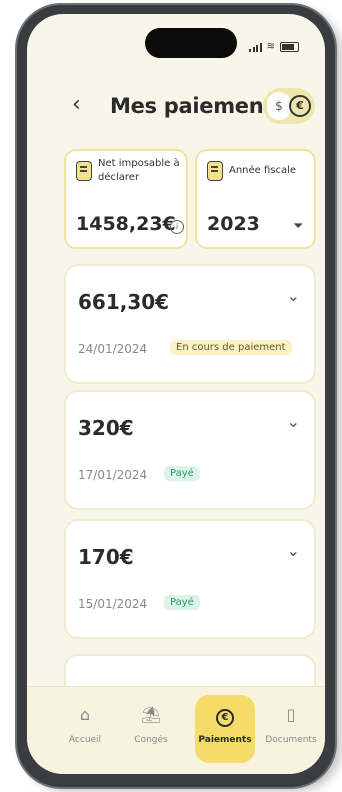 The height and width of the screenshot is (792, 342). I want to click on euro-icon: €, so click(225, 716).